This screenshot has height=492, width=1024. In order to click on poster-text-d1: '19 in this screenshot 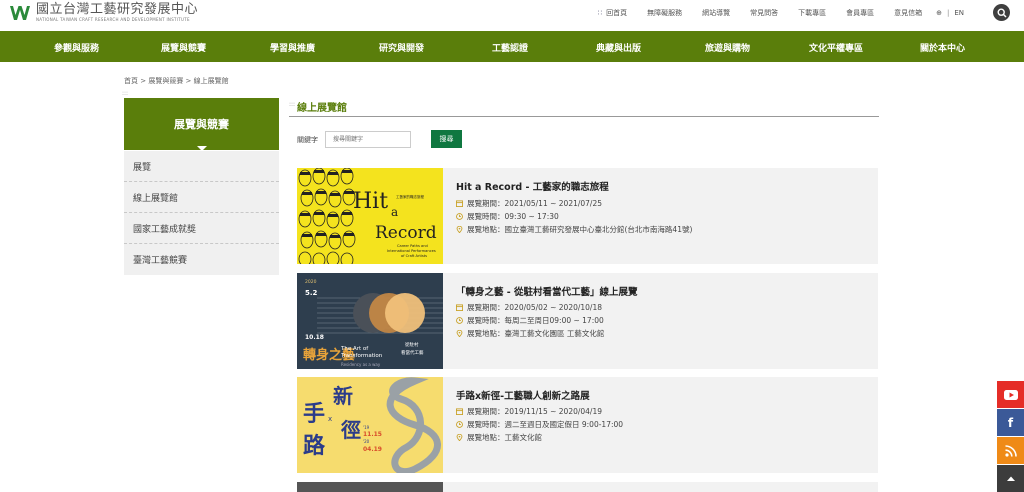, I will do `click(366, 427)`.